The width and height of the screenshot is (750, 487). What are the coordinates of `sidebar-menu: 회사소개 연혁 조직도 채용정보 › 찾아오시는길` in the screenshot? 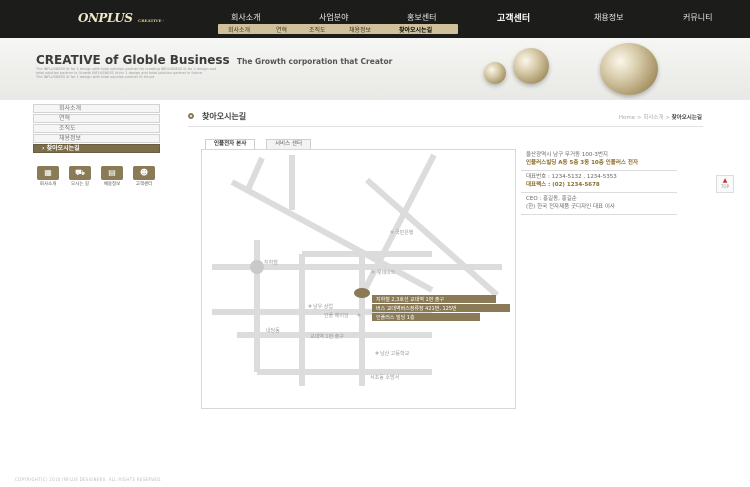 It's located at (96, 129).